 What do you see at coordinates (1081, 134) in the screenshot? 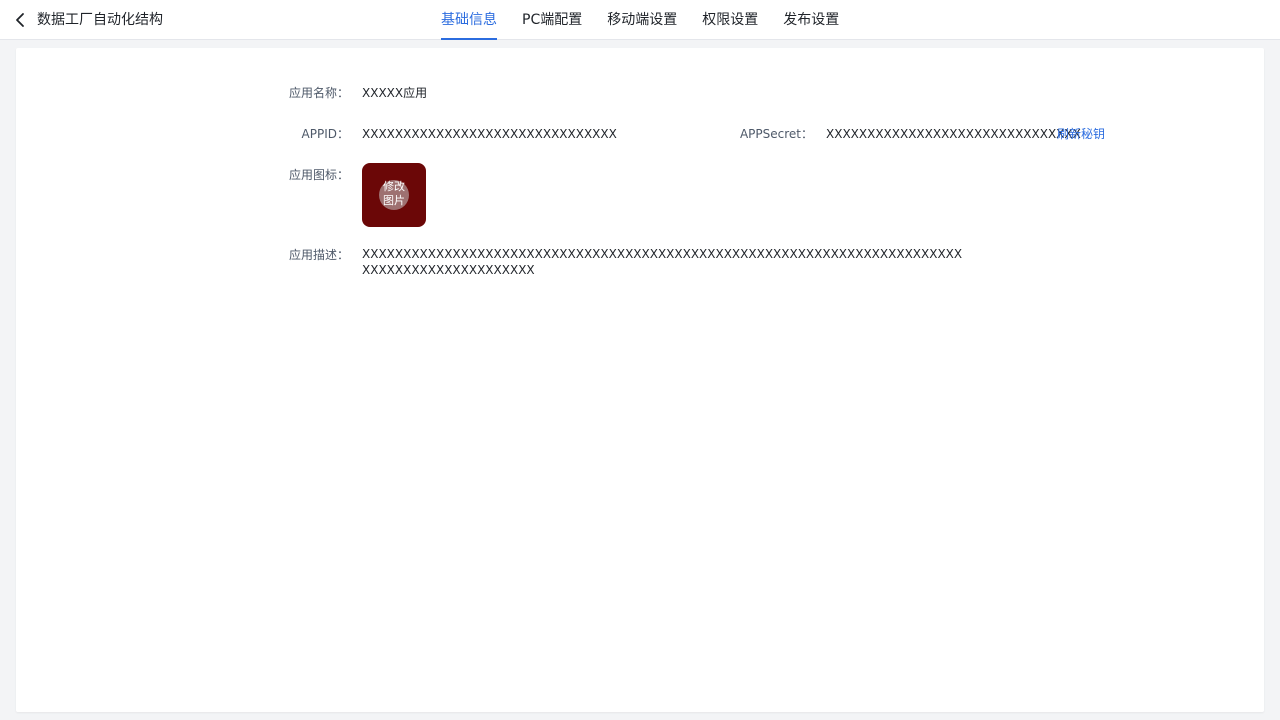
I see `refresh-secret-link: 刷新秘钥` at bounding box center [1081, 134].